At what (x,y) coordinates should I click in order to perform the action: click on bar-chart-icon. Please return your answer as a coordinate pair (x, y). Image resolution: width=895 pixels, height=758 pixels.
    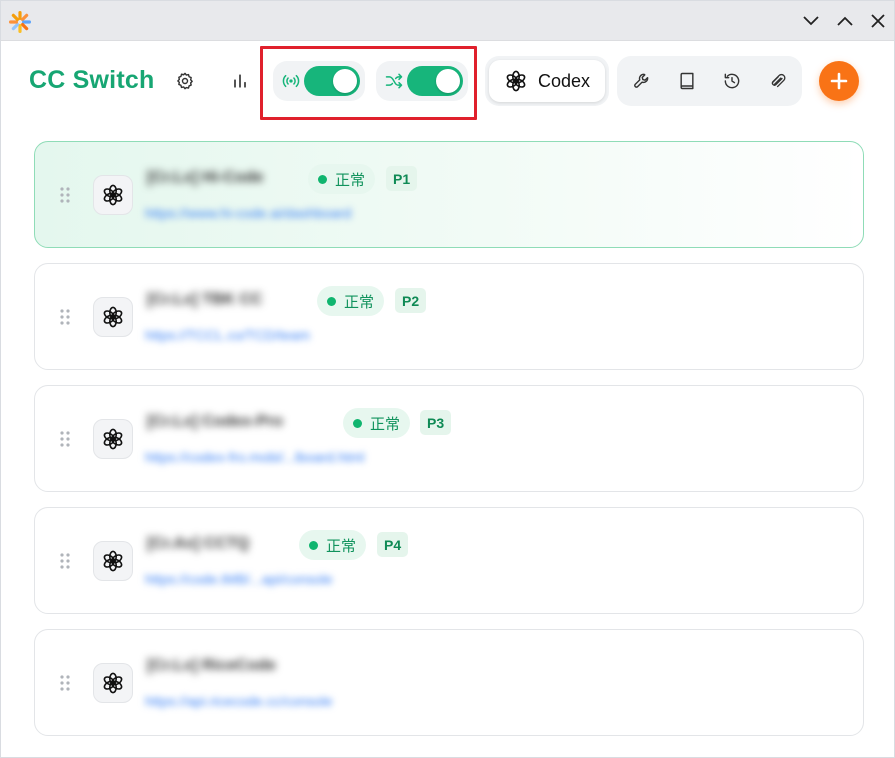
    Looking at the image, I should click on (240, 81).